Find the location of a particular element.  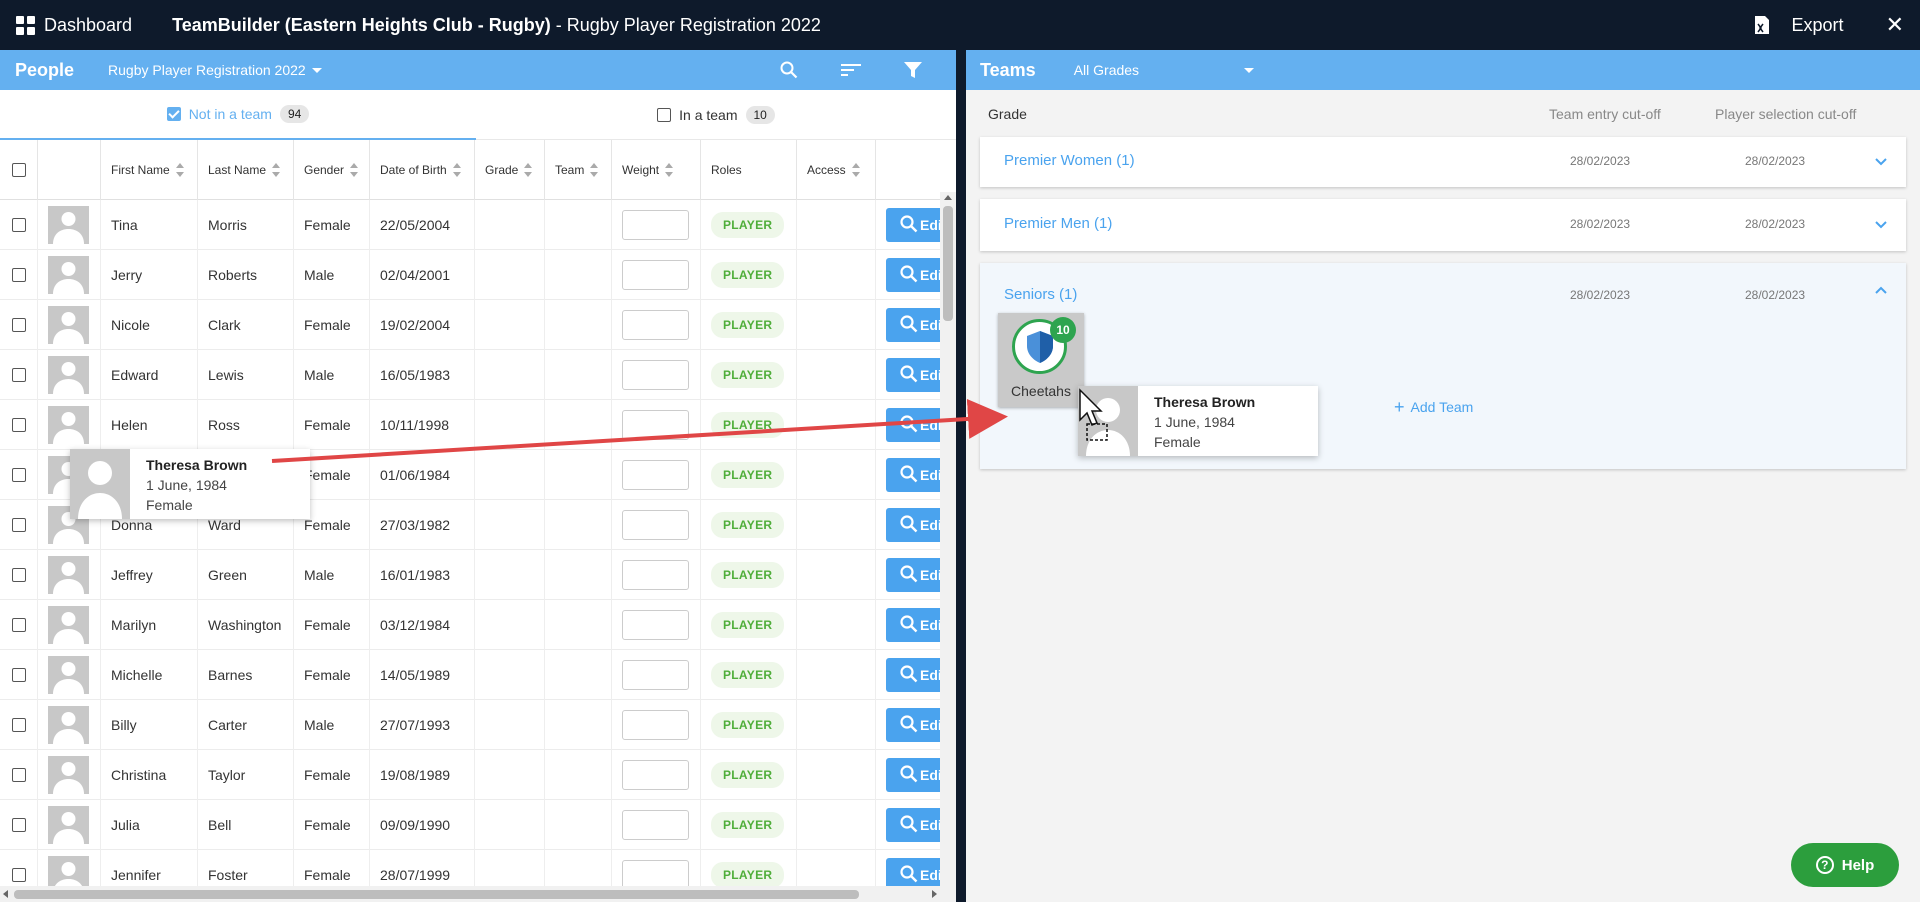

registration-dropdown: Rugby Player Registration 2022 is located at coordinates (215, 70).